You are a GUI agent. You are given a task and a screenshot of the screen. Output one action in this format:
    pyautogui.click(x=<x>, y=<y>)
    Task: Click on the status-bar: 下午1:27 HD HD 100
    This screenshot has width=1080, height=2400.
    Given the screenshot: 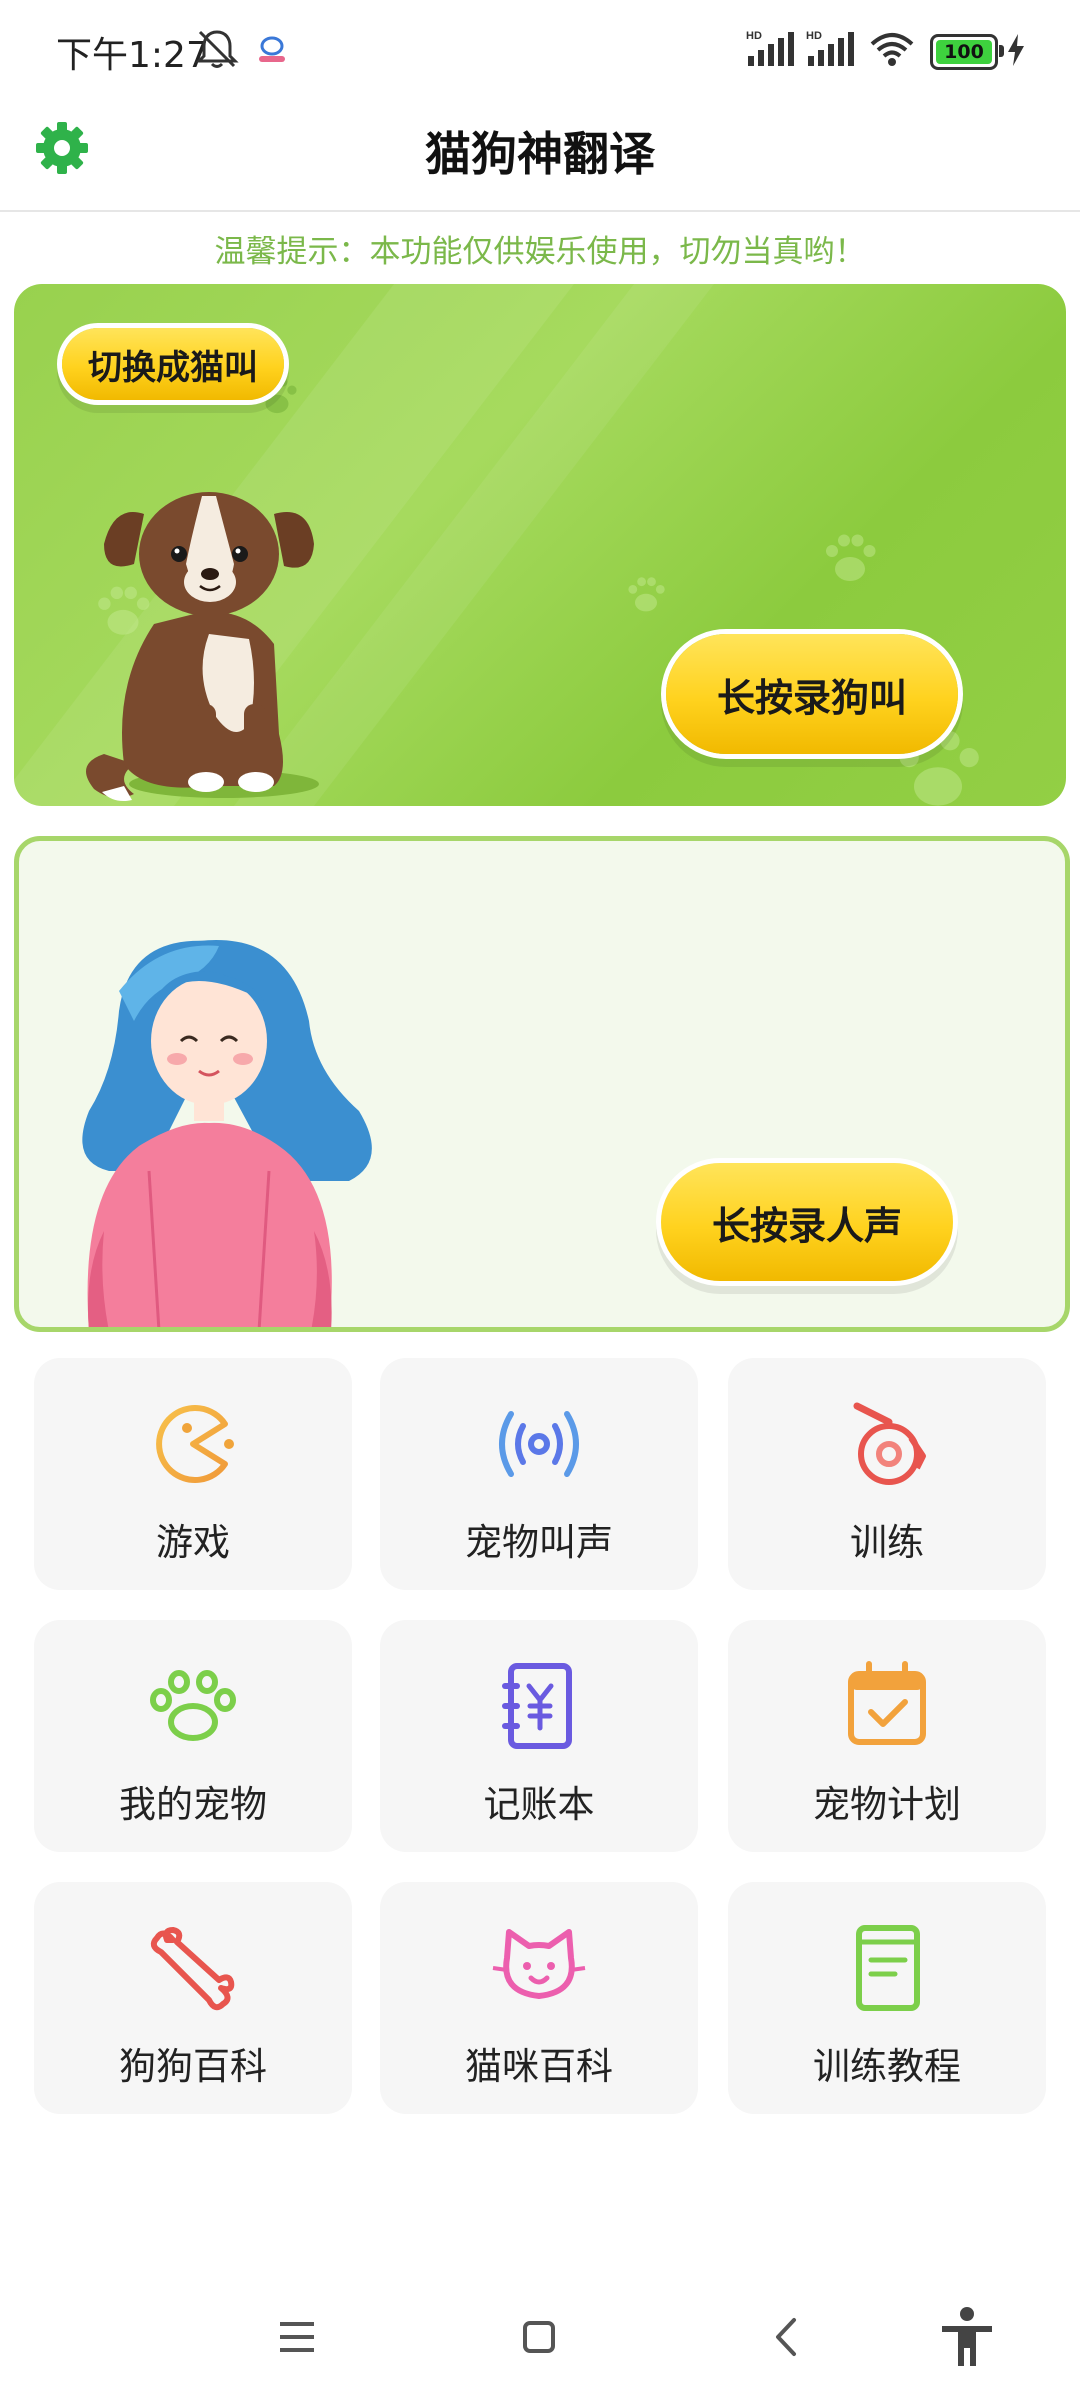 What is the action you would take?
    pyautogui.click(x=540, y=50)
    